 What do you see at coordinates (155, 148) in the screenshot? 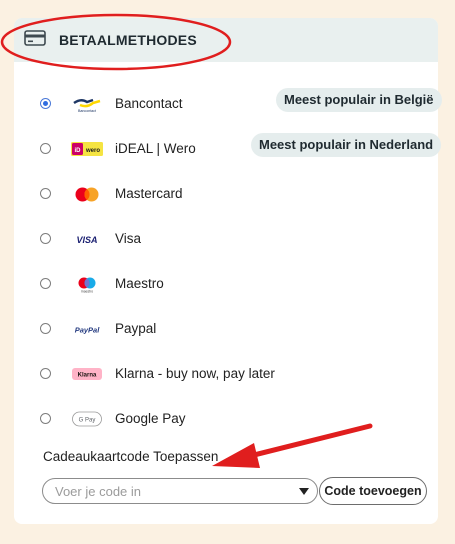
I see `payment-method-label: iDEAL | Wero` at bounding box center [155, 148].